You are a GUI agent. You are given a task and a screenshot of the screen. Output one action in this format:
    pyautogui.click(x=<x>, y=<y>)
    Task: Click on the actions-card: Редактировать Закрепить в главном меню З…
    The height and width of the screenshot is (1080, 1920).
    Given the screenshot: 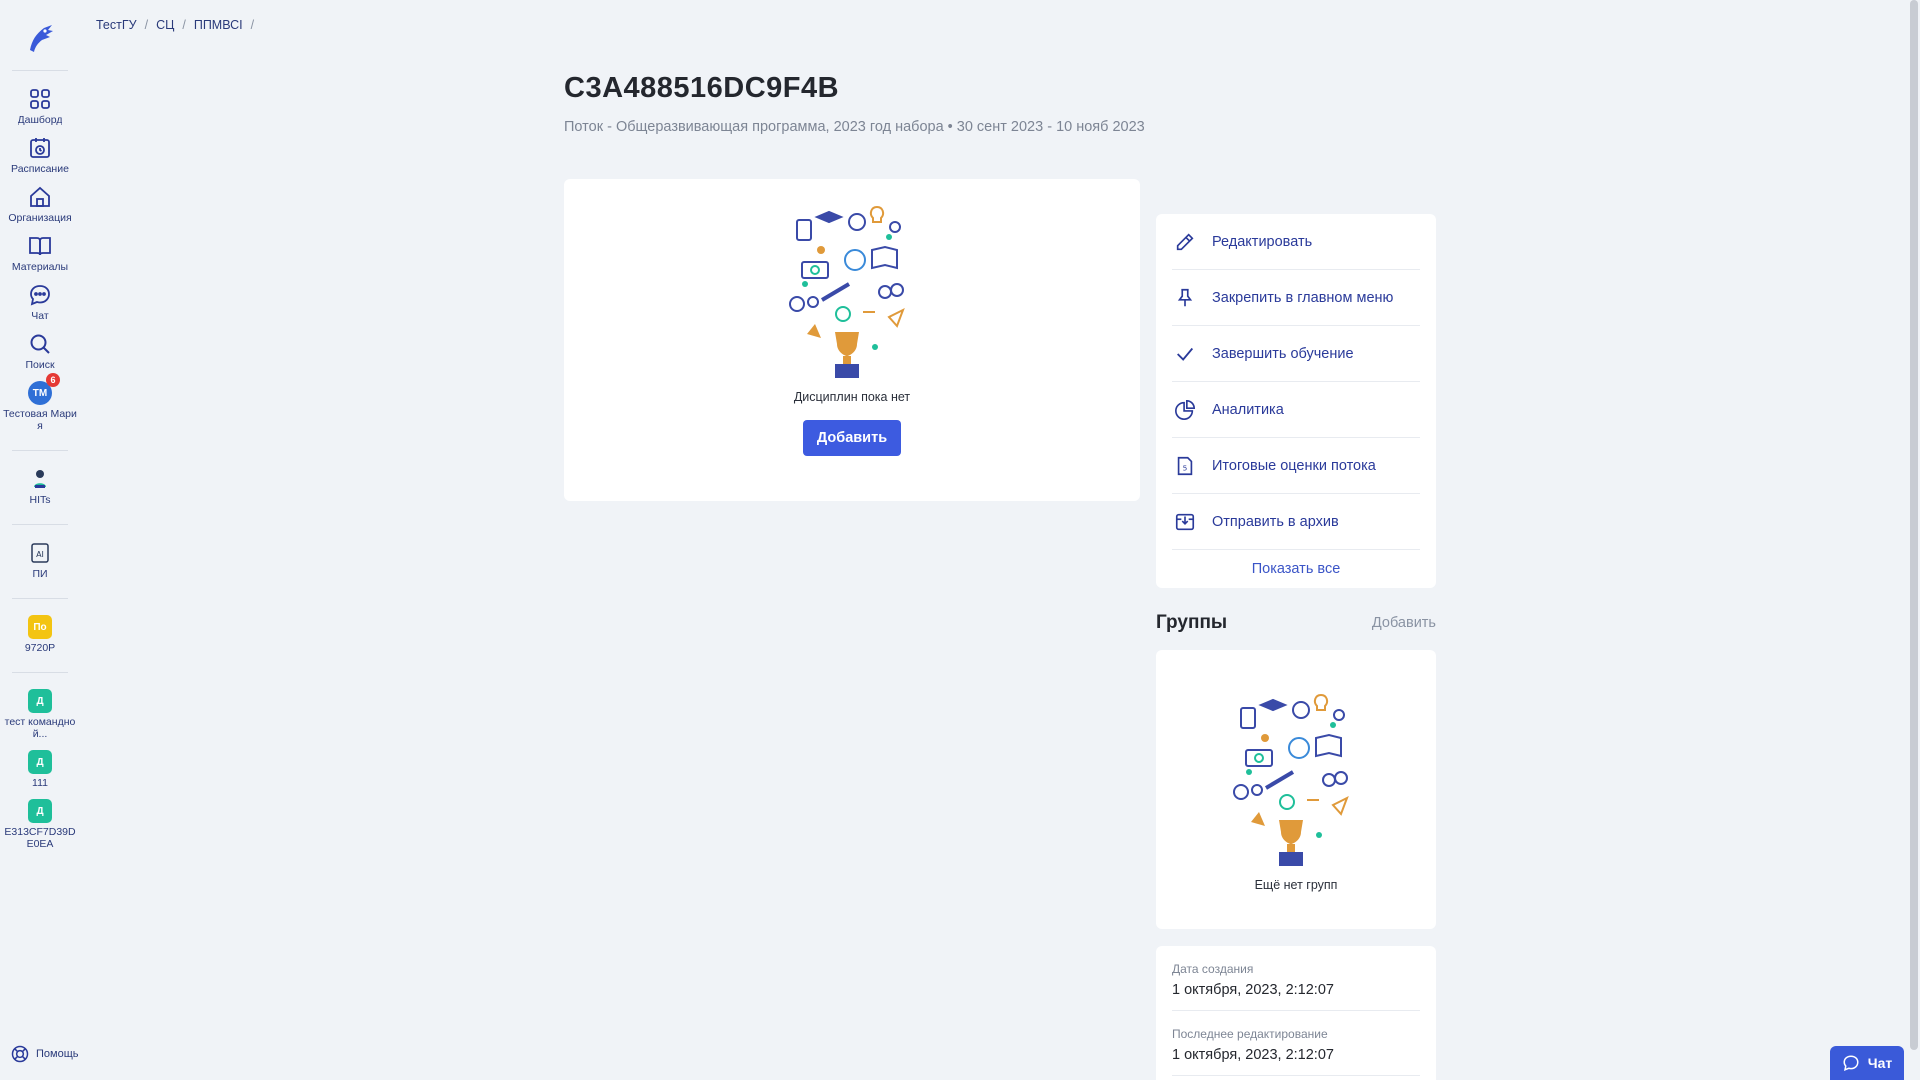 What is the action you would take?
    pyautogui.click(x=1296, y=401)
    